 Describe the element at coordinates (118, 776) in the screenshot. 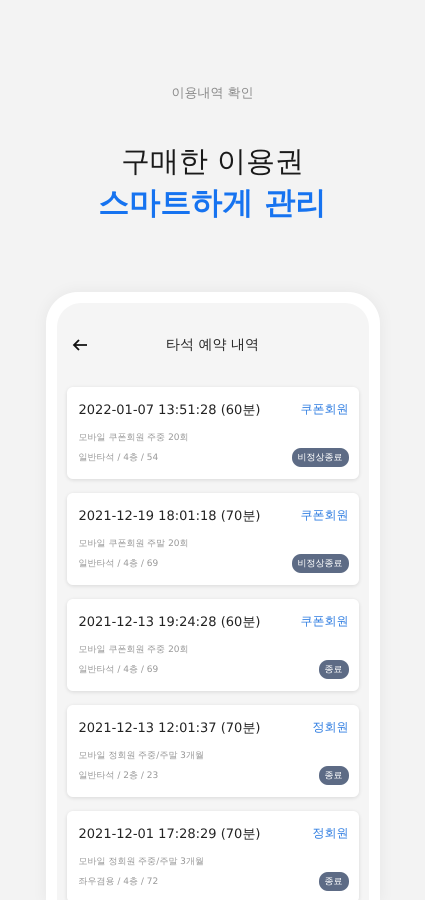

I see `seat-info: 일반타석 / 2층 / 23` at that location.